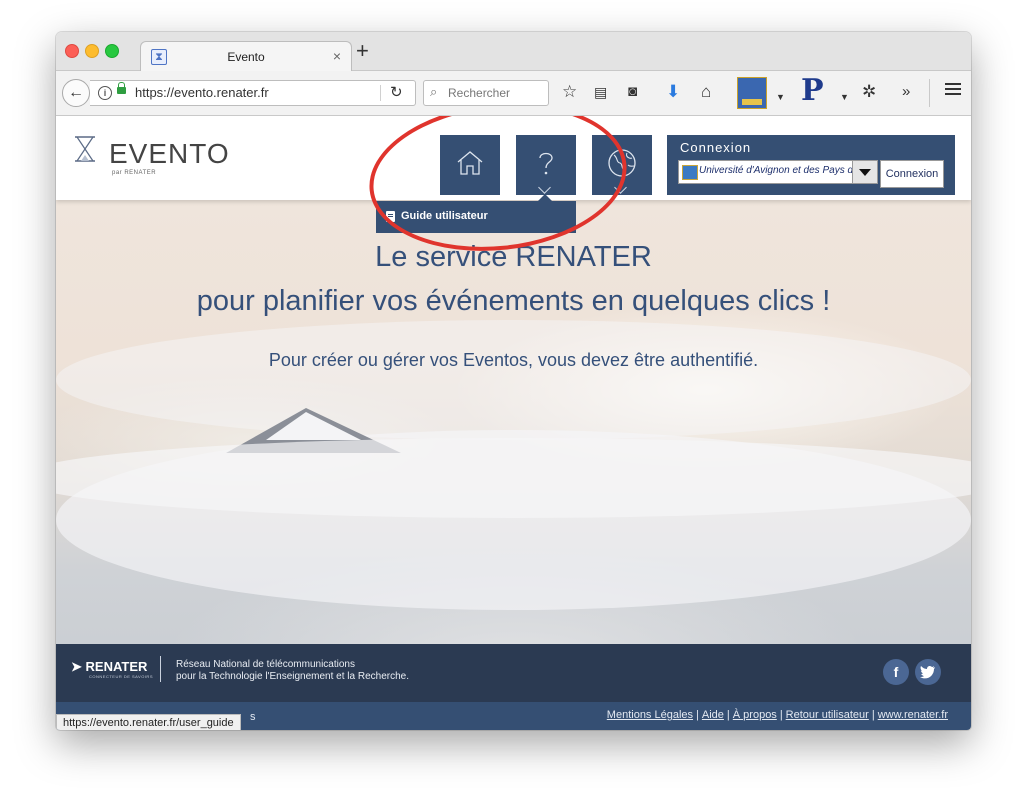 This screenshot has height=811, width=1027. I want to click on toolbar-divider, so click(929, 93).